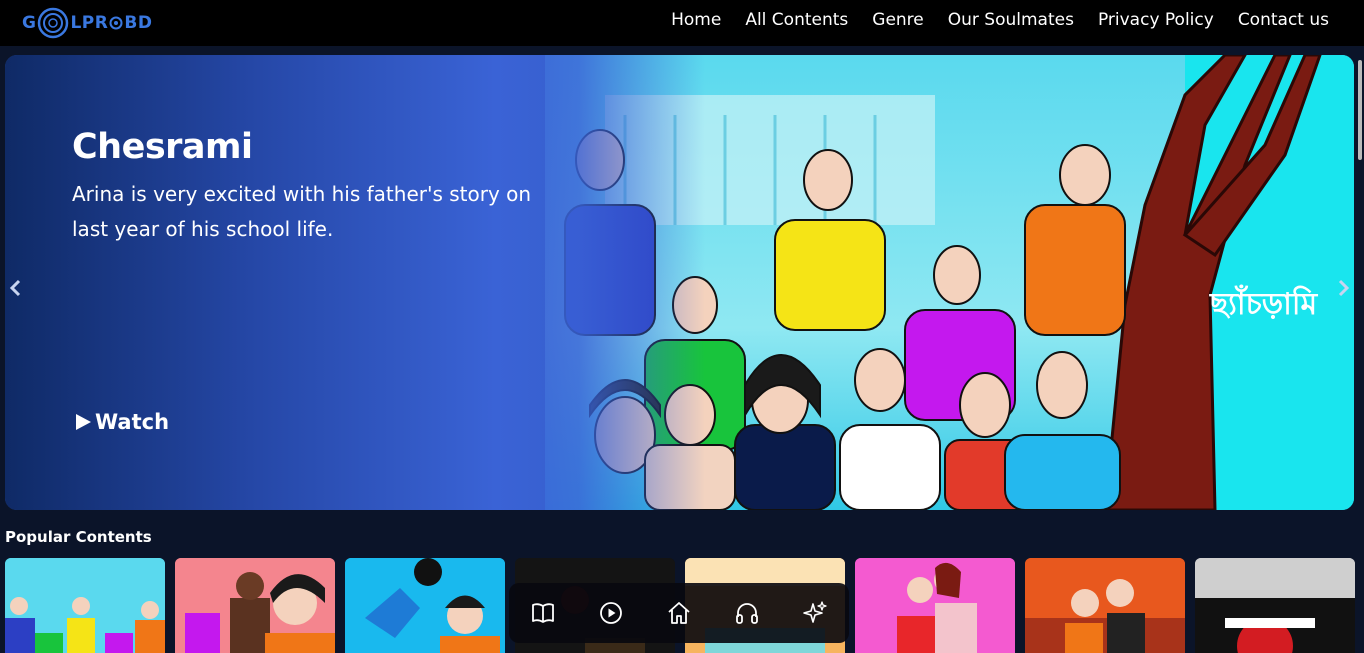 This screenshot has width=1364, height=653. I want to click on logo-text-left: G, so click(29, 23).